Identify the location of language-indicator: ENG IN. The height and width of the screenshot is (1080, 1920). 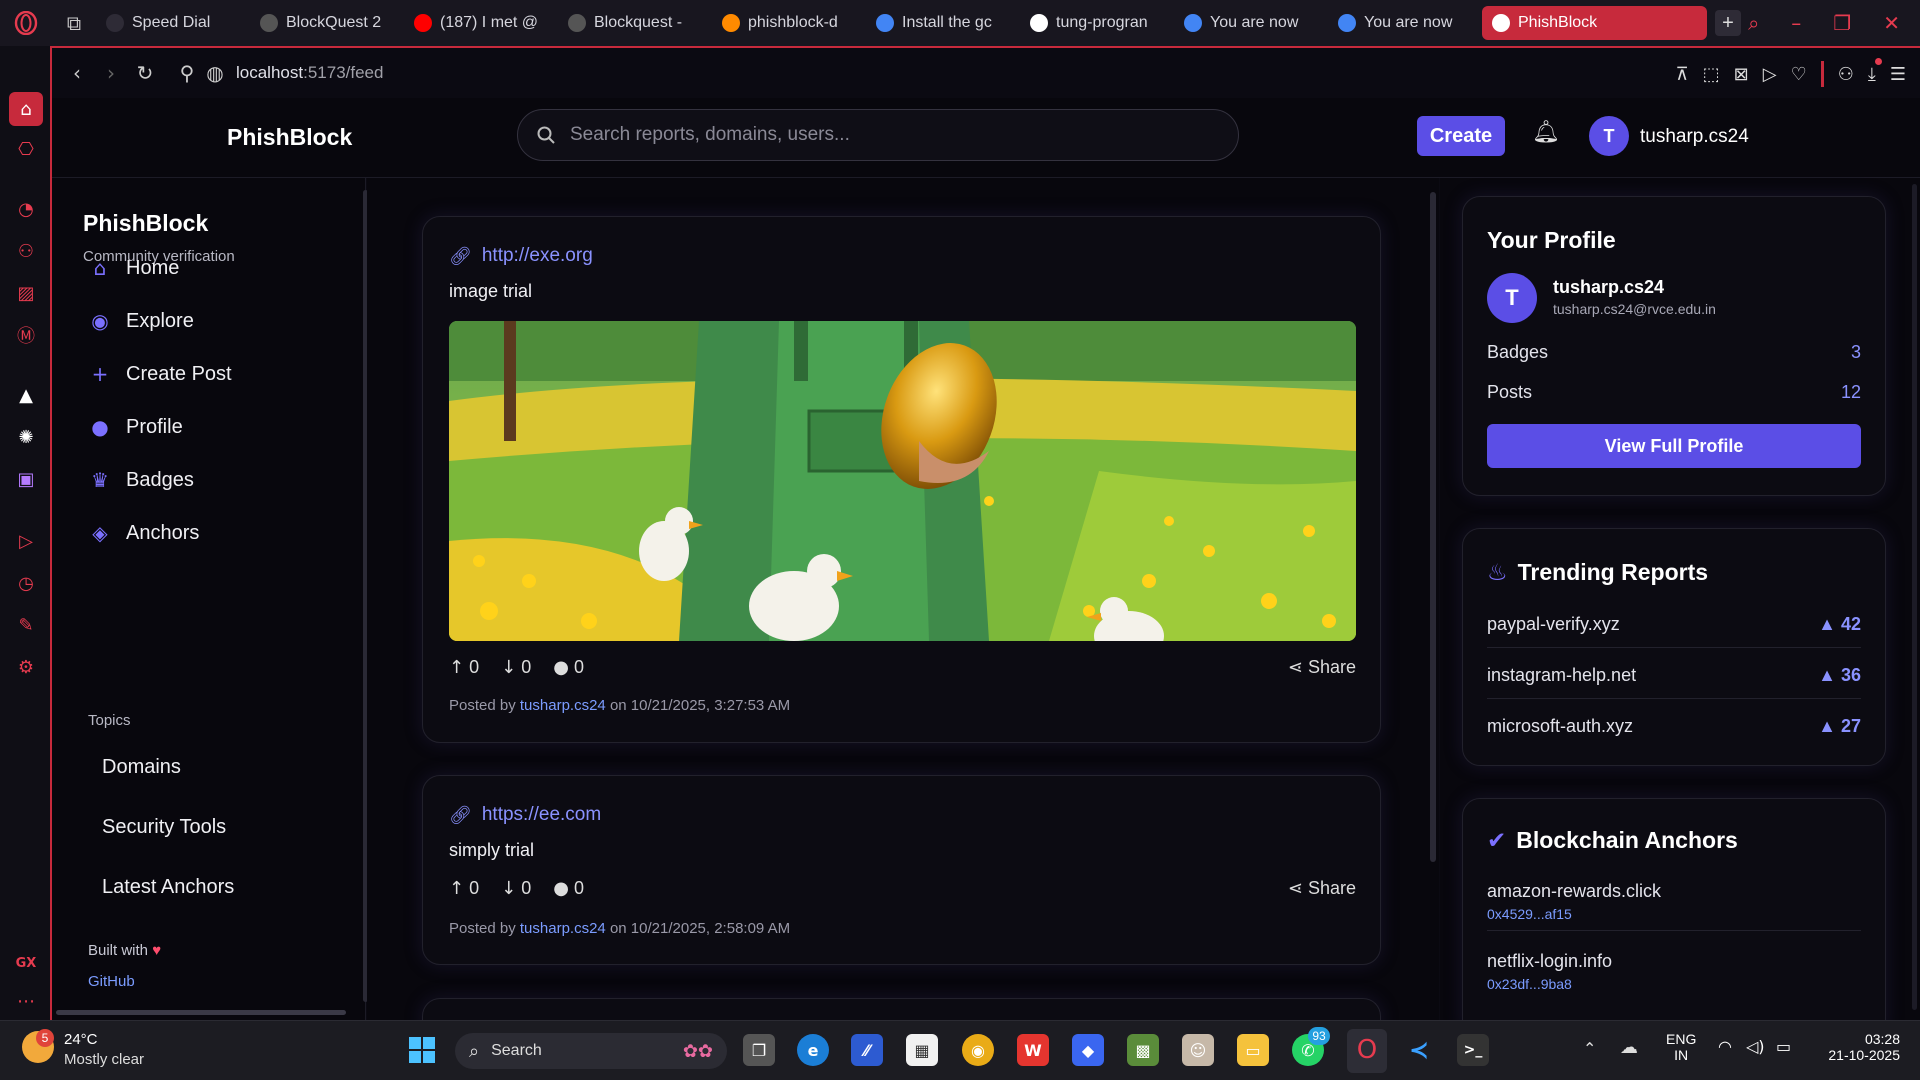
(1681, 1047).